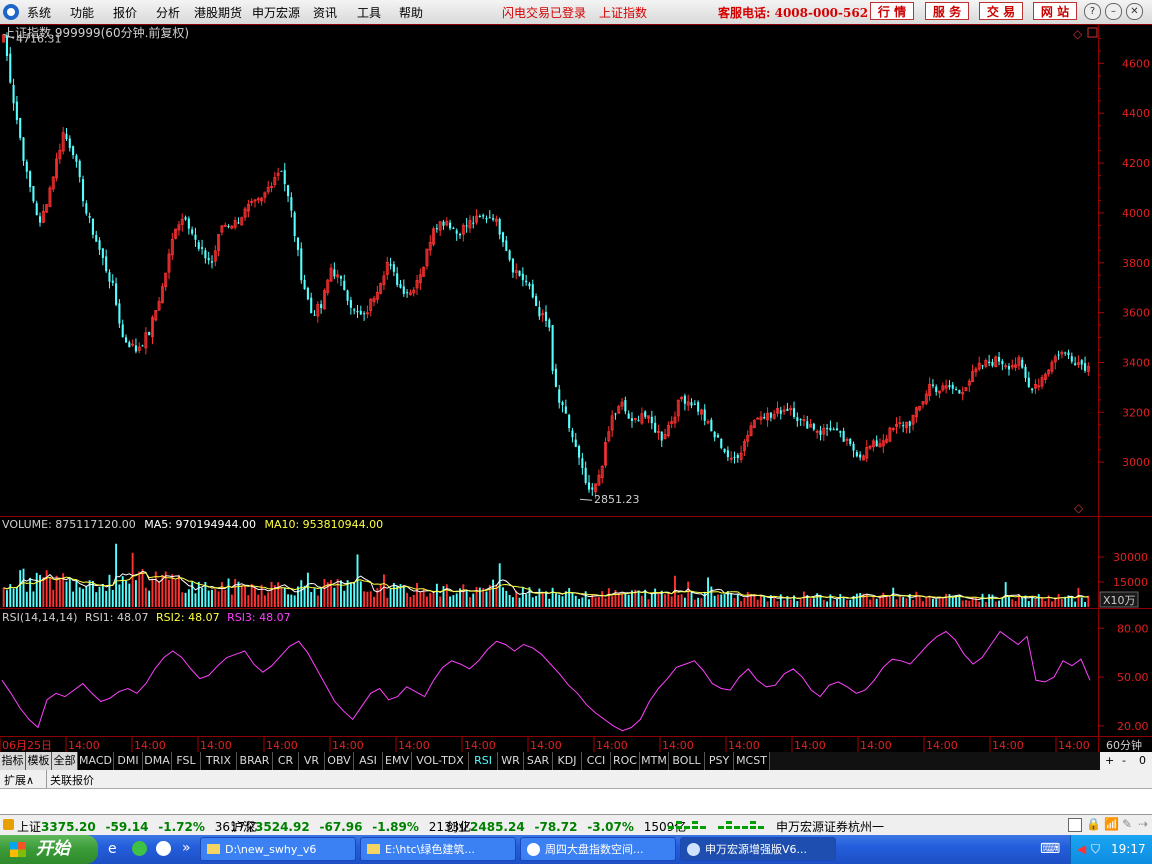 The image size is (1152, 864). What do you see at coordinates (112, 849) in the screenshot?
I see `ie-icon: e` at bounding box center [112, 849].